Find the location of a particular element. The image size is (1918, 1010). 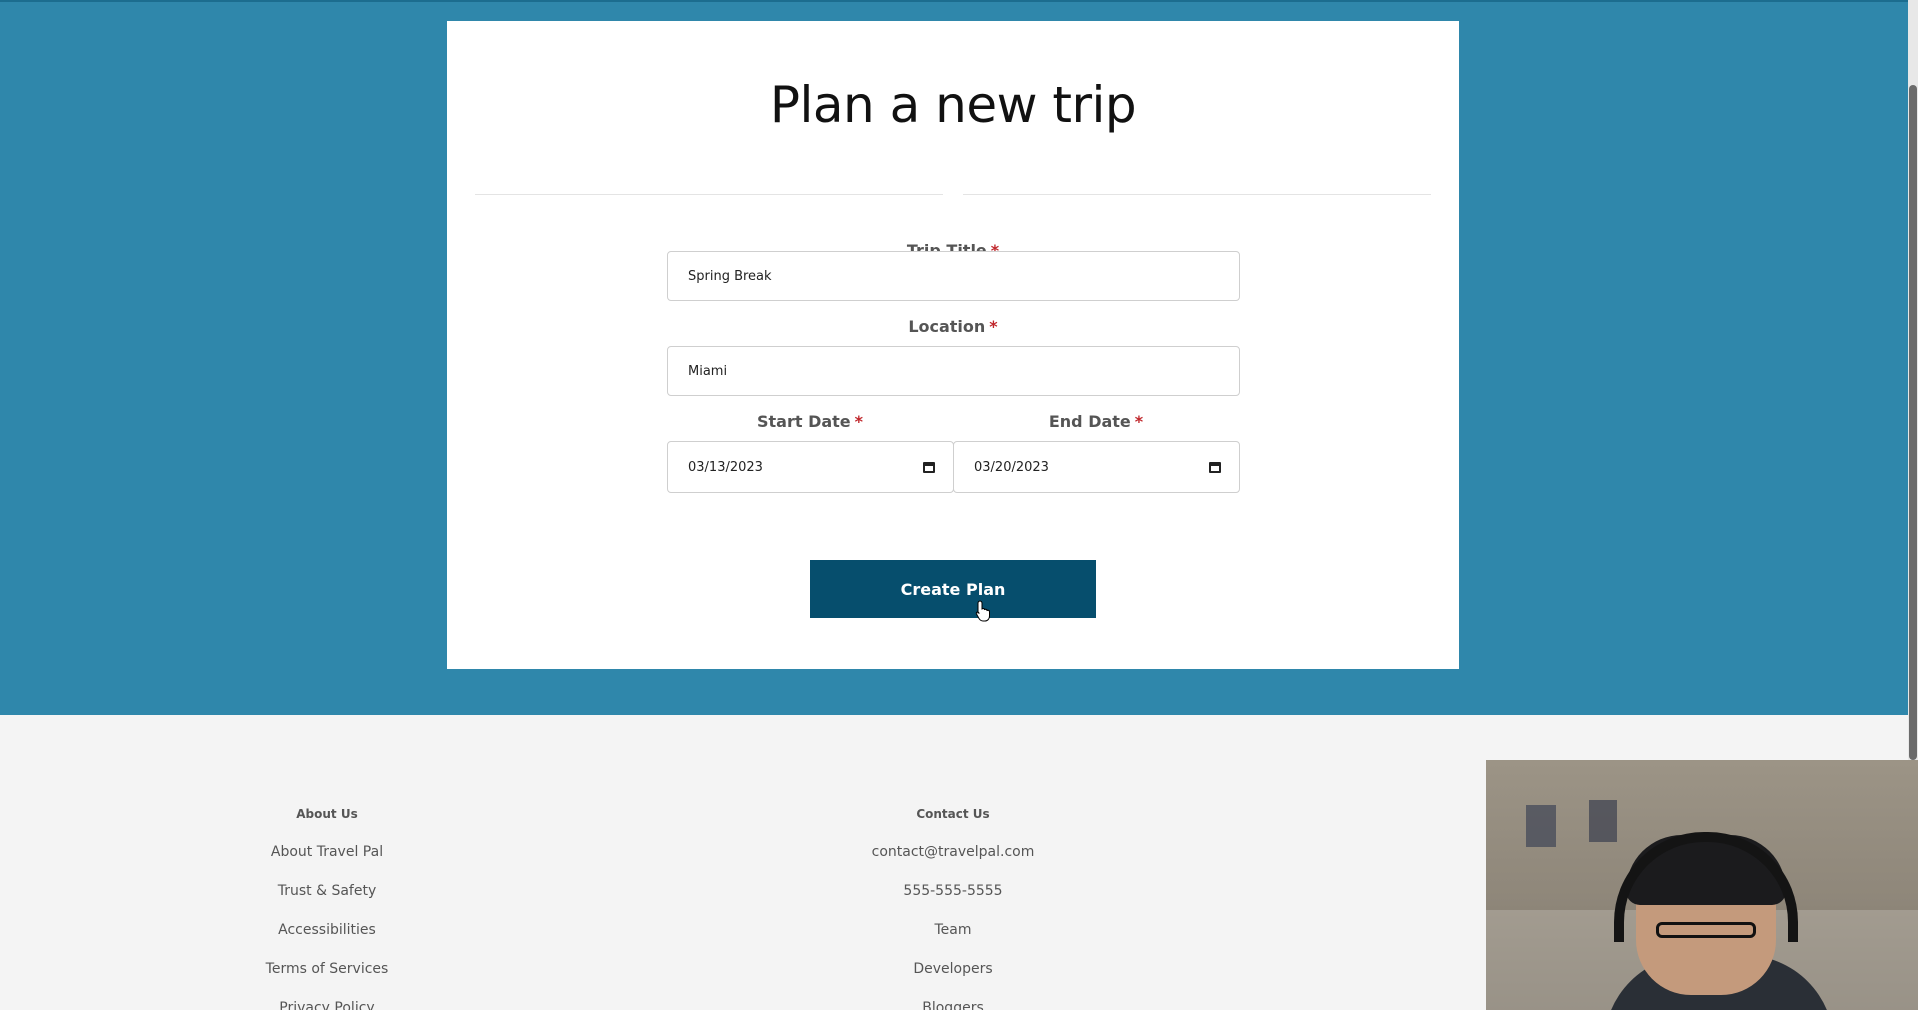

start-date-value: 03/13/2023 is located at coordinates (725, 467).